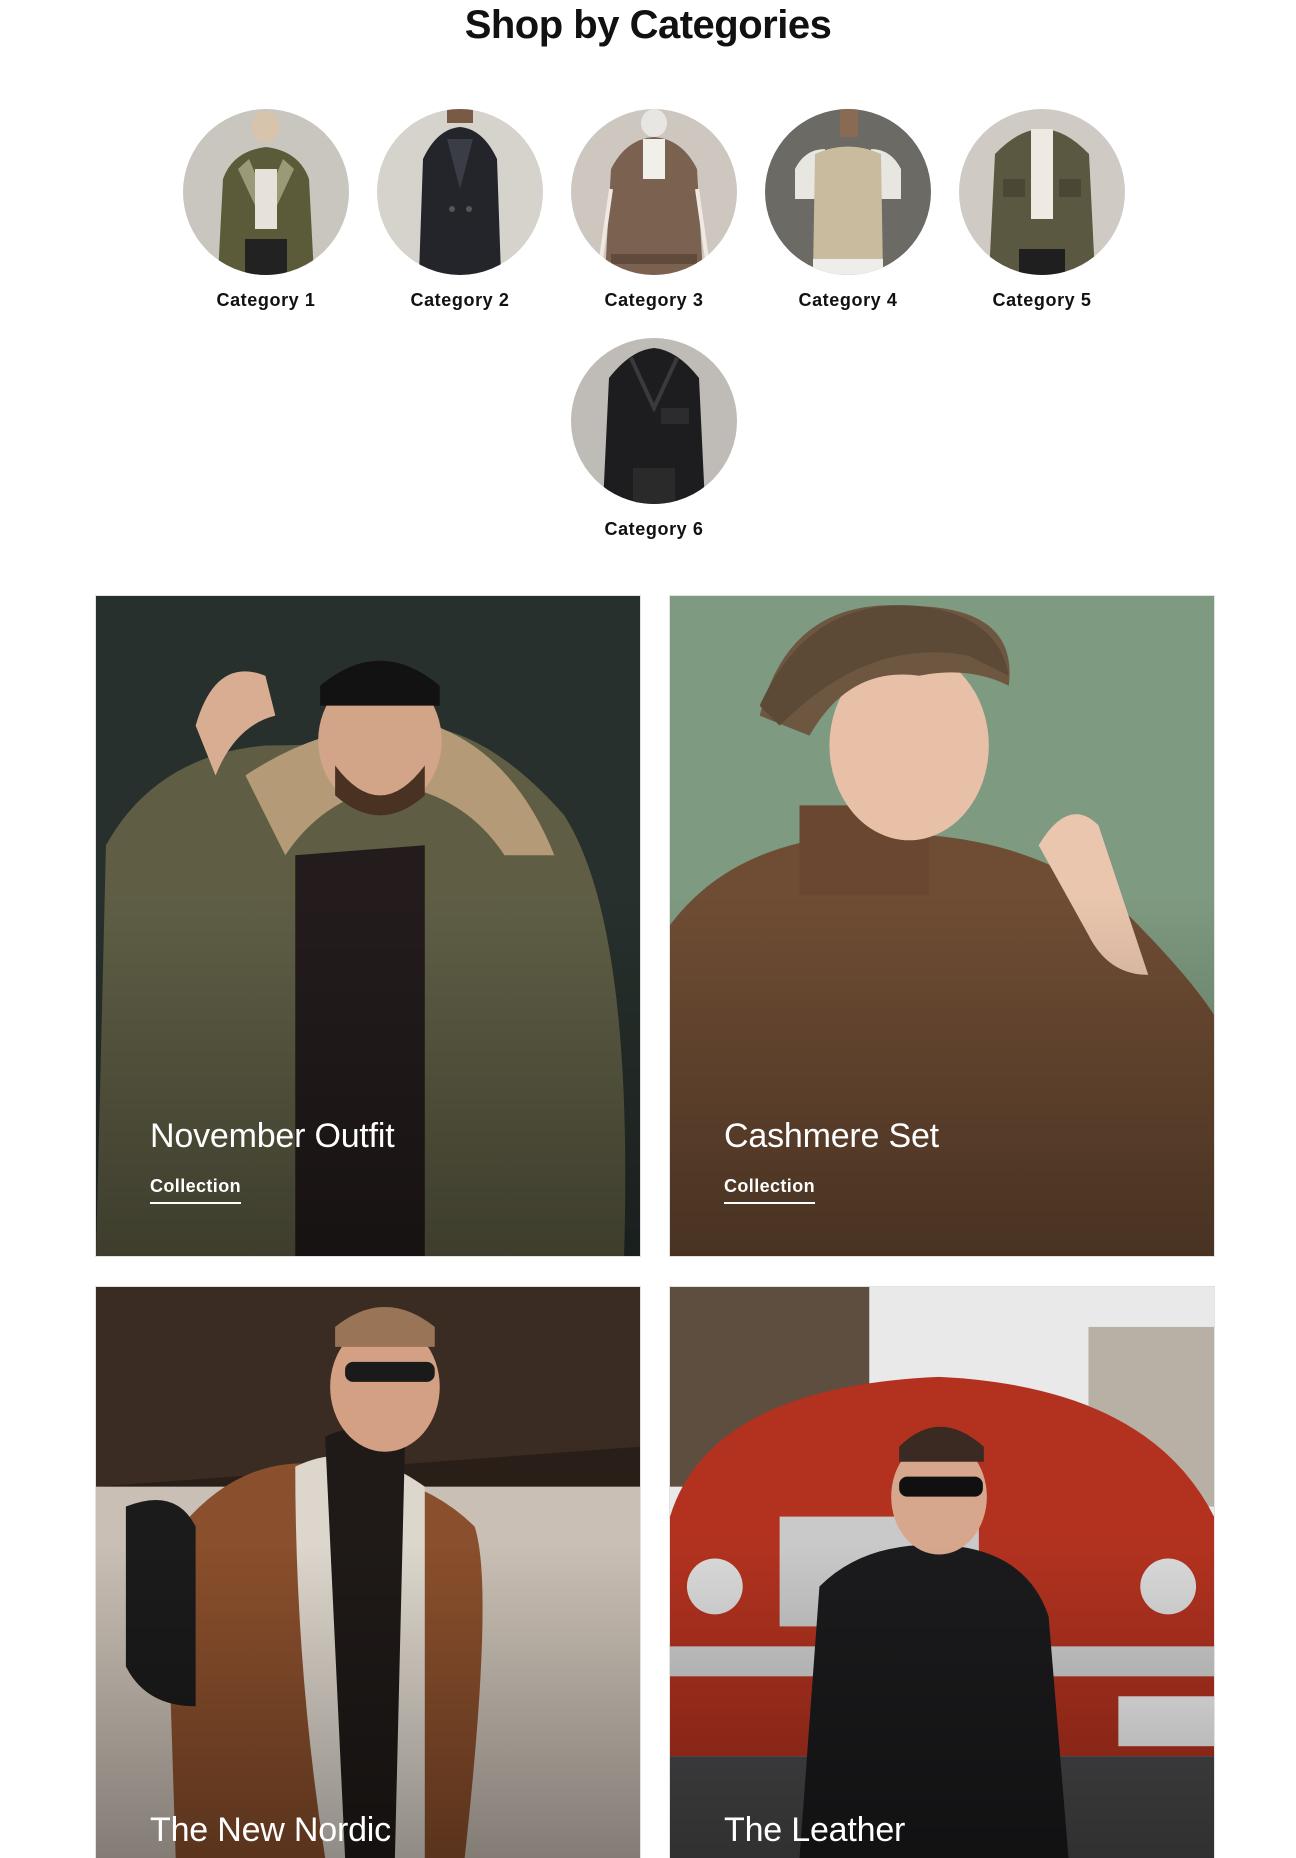  I want to click on category-item-6: Category 6, so click(654, 439).